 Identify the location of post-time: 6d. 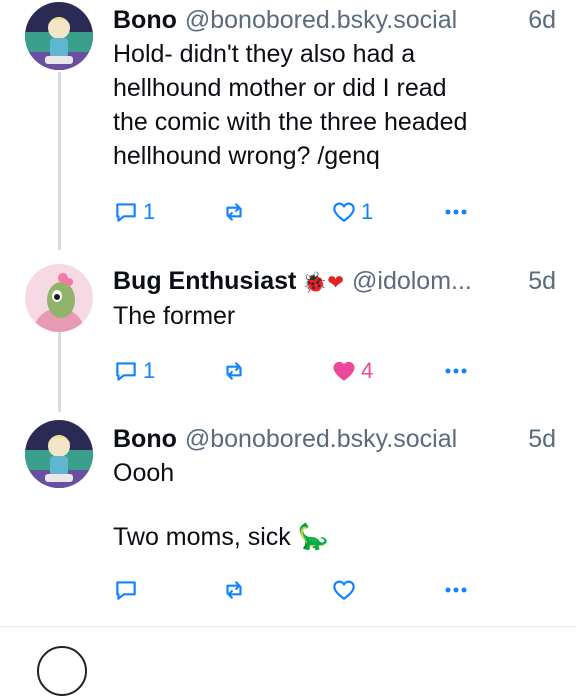
(536, 20).